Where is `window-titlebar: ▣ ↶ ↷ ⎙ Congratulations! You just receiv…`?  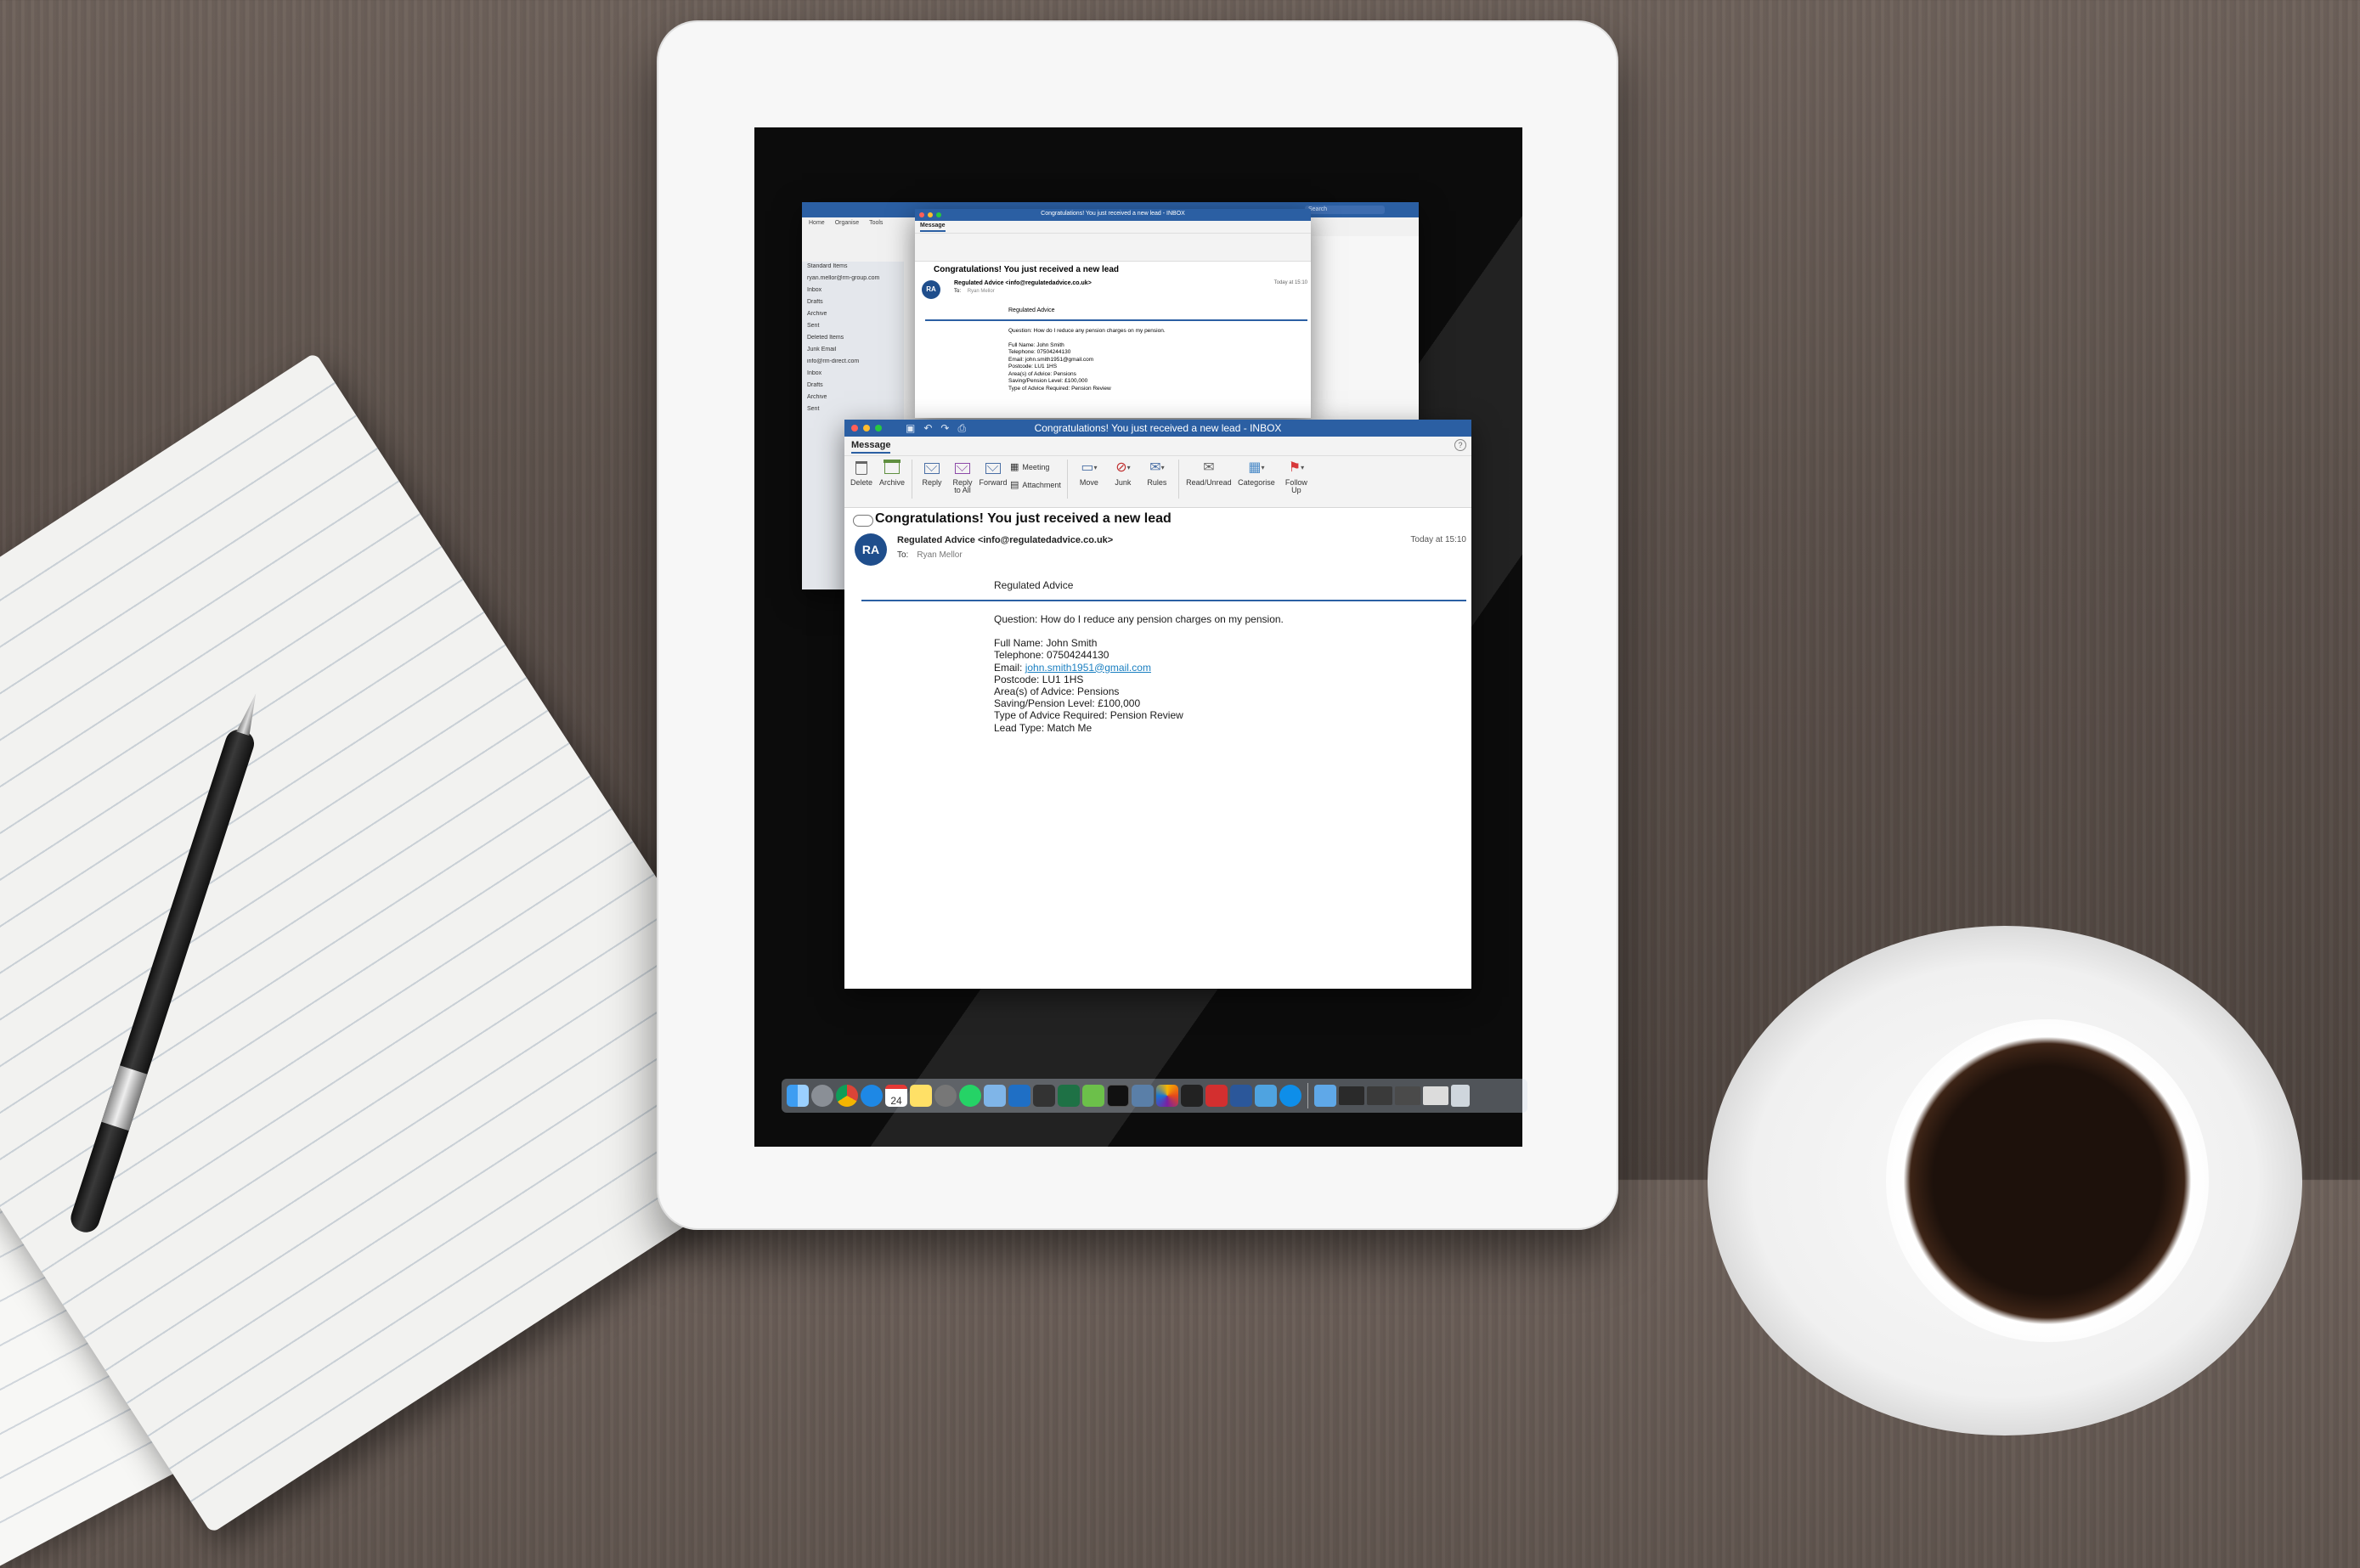
window-titlebar: ▣ ↶ ↷ ⎙ Congratulations! You just receiv… is located at coordinates (1157, 429).